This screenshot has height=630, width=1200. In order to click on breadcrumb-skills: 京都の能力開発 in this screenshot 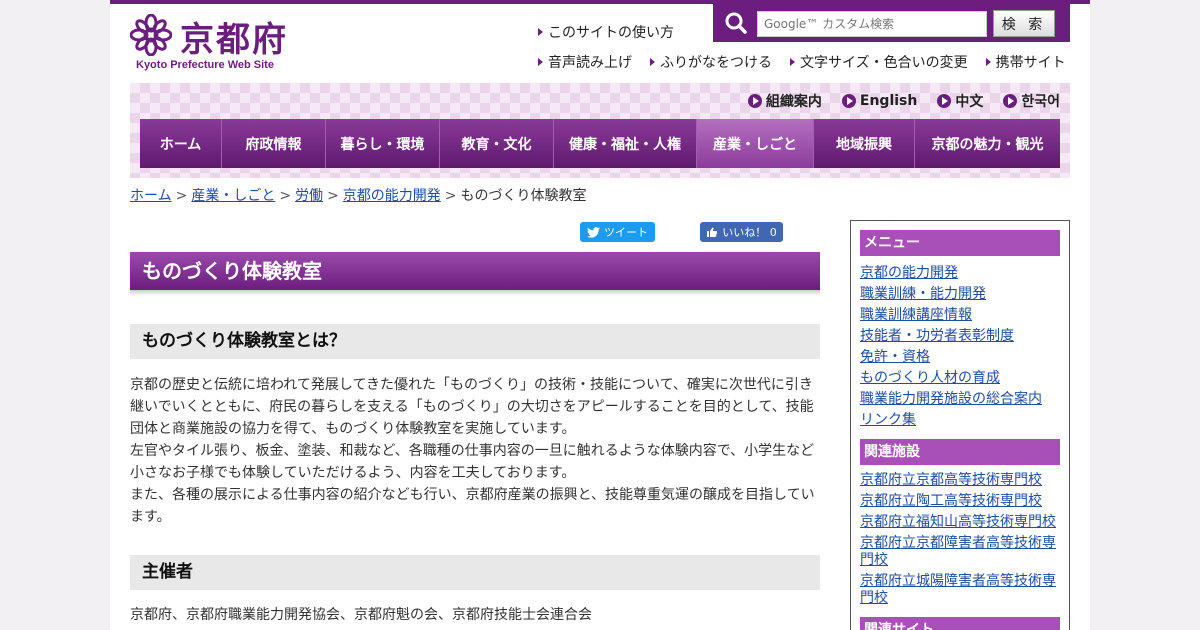, I will do `click(392, 196)`.